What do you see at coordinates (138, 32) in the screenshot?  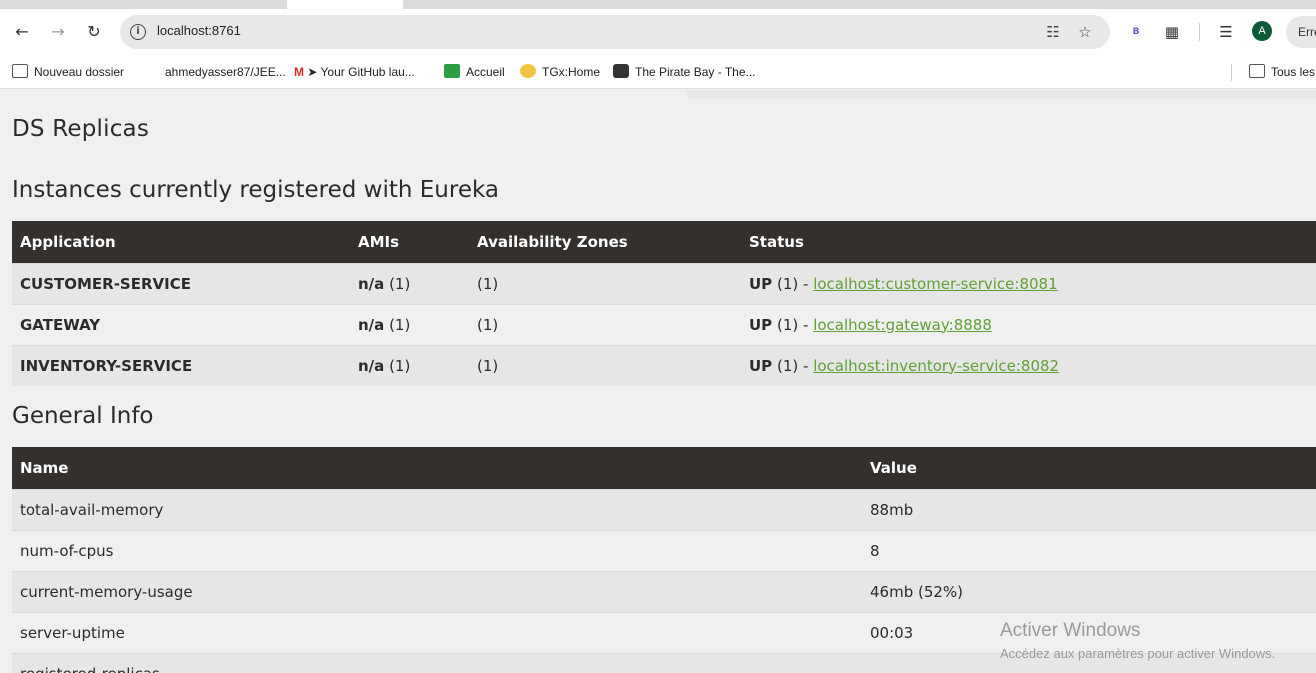 I see `site-info-icon: i` at bounding box center [138, 32].